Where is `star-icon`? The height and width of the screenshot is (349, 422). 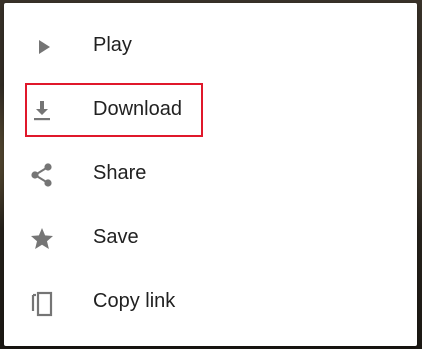 star-icon is located at coordinates (42, 239).